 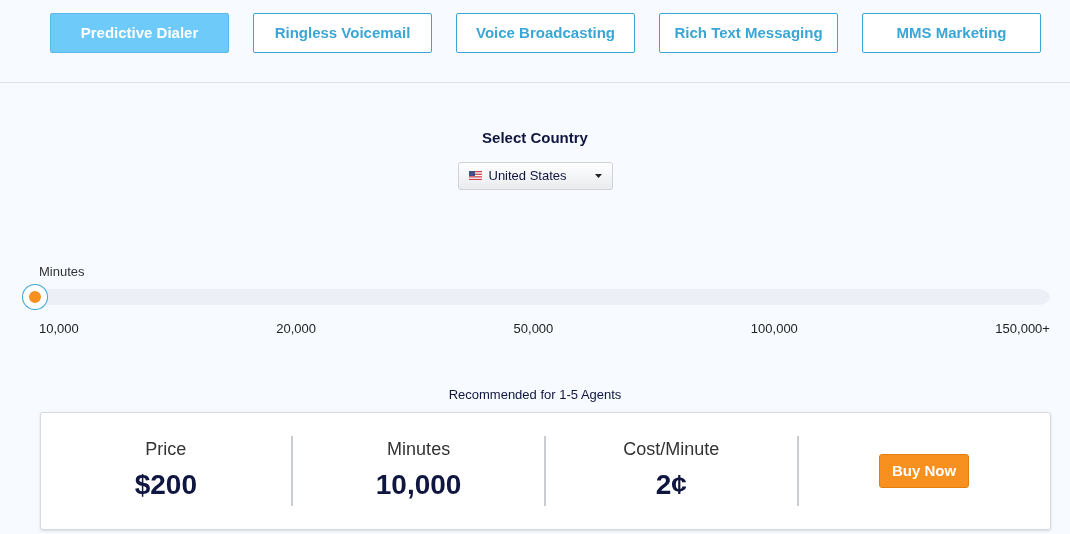 I want to click on stat-label: Price, so click(x=166, y=449).